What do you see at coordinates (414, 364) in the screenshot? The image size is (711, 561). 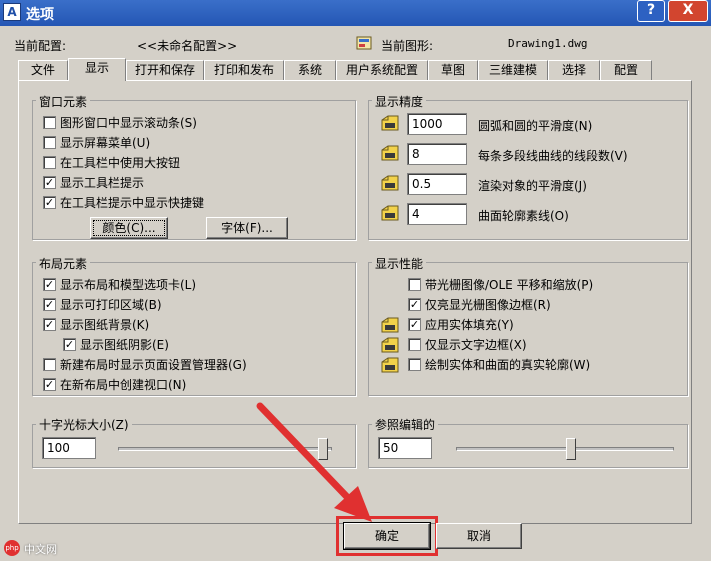 I see `checkbox-true-silhouettes` at bounding box center [414, 364].